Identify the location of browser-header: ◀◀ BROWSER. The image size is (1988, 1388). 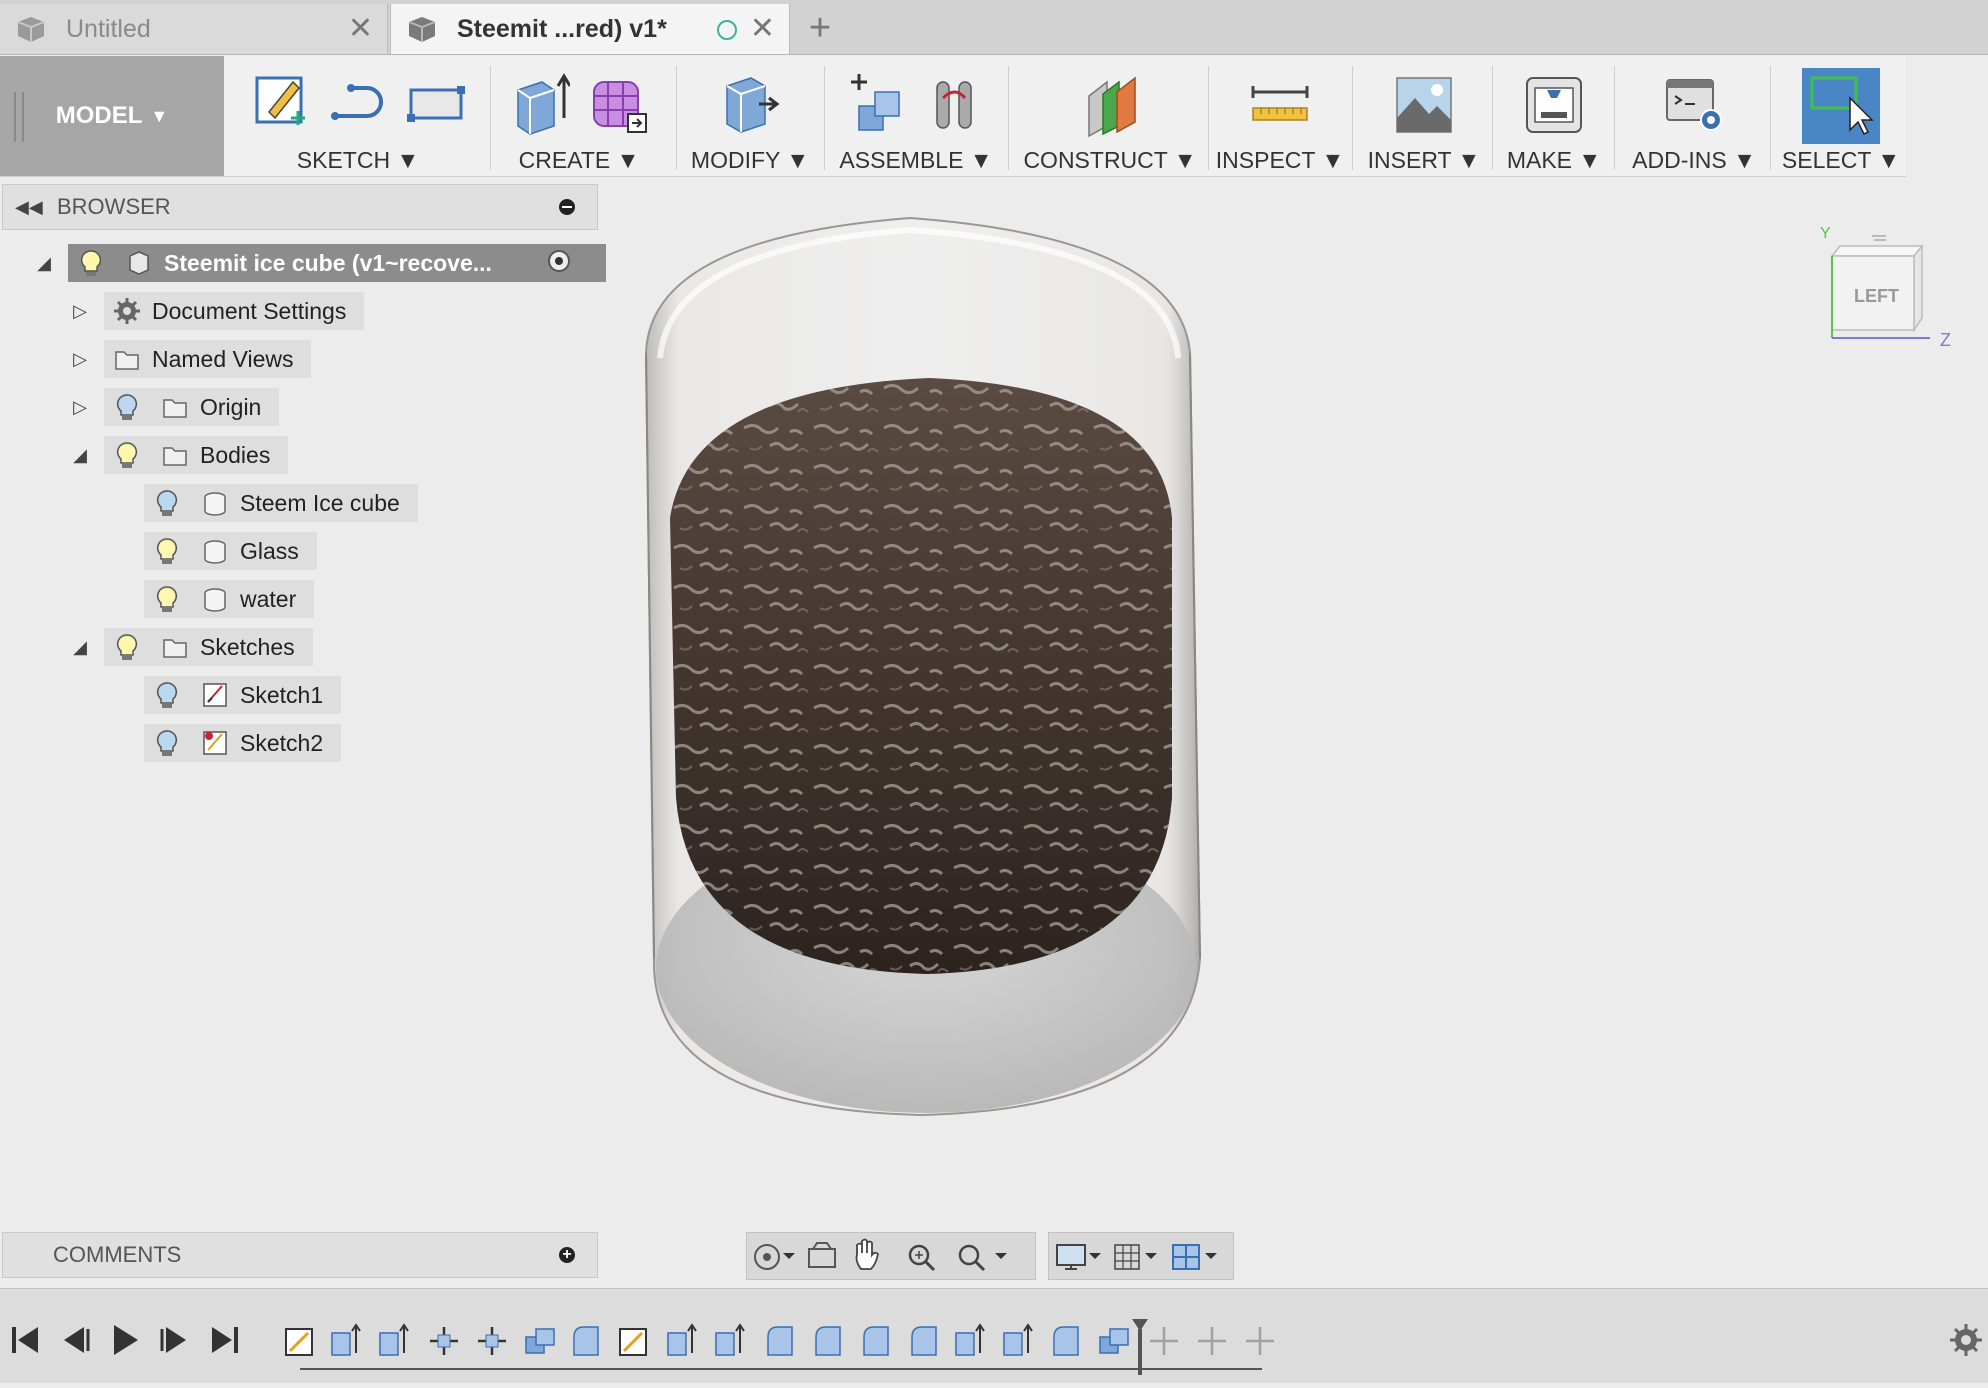
(300, 207).